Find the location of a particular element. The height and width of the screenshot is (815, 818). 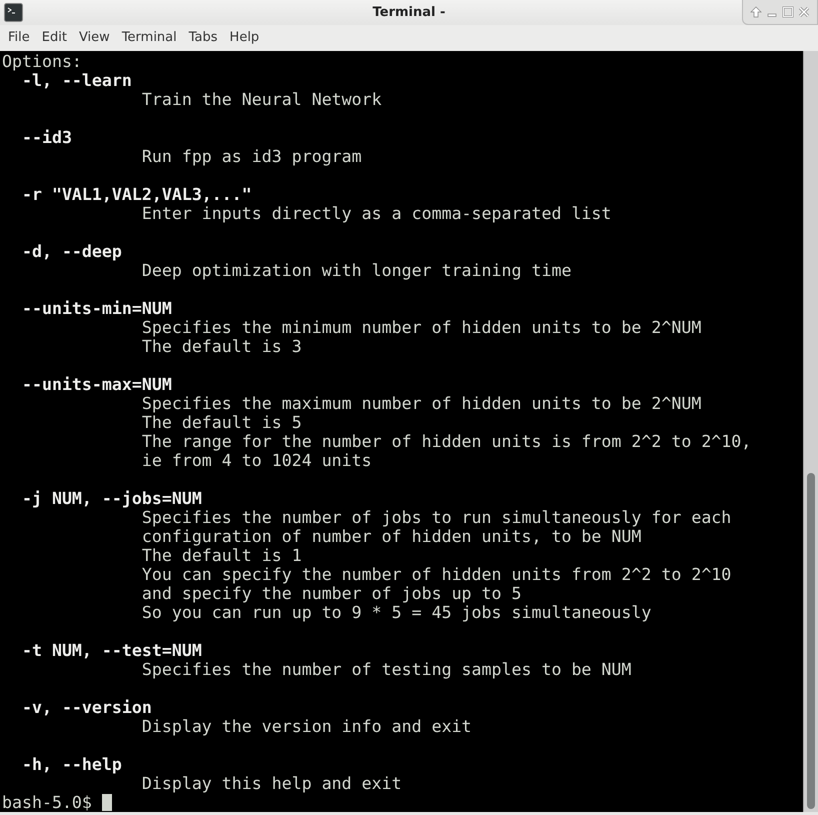

option-name: --units-min=NUM is located at coordinates (96, 308).